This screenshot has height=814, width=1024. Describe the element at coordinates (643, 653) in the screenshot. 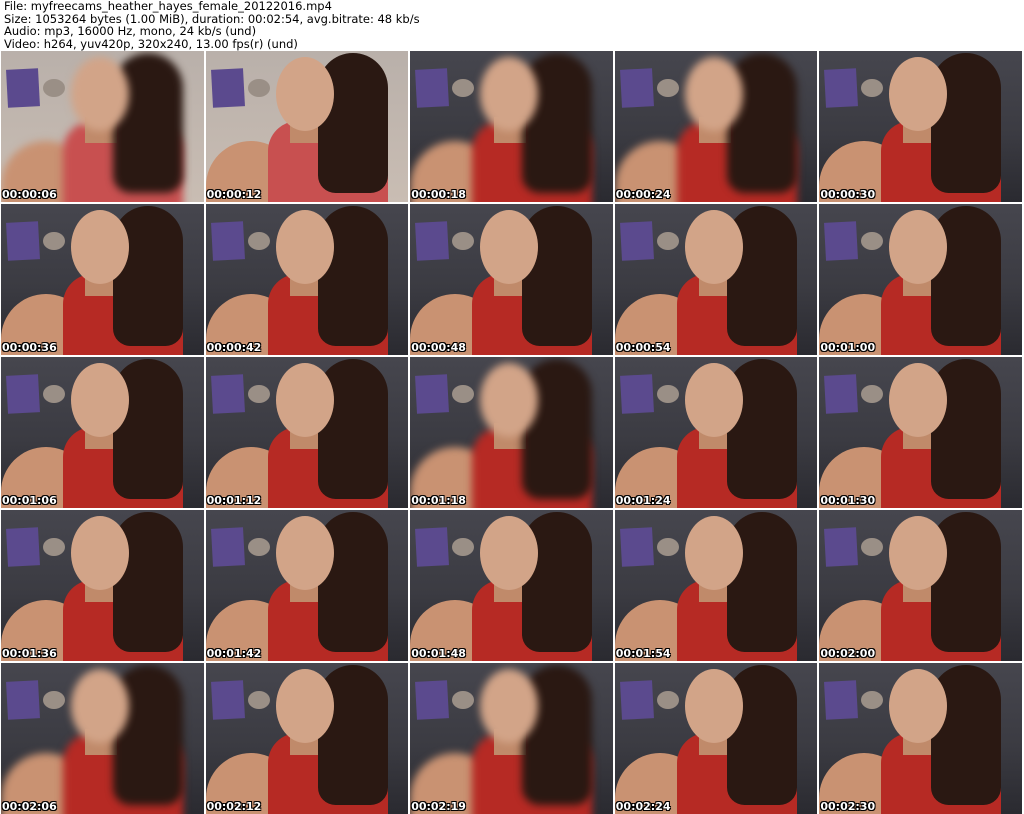

I see `thumbnail-timestamp: 00:01:54` at that location.